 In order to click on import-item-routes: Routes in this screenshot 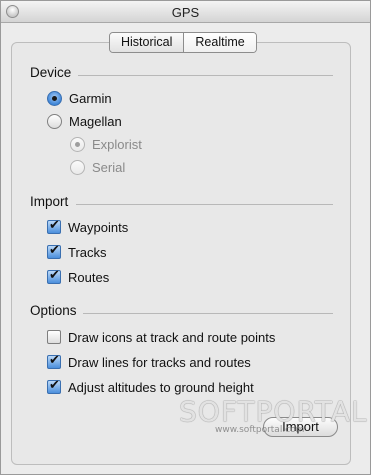, I will do `click(78, 277)`.